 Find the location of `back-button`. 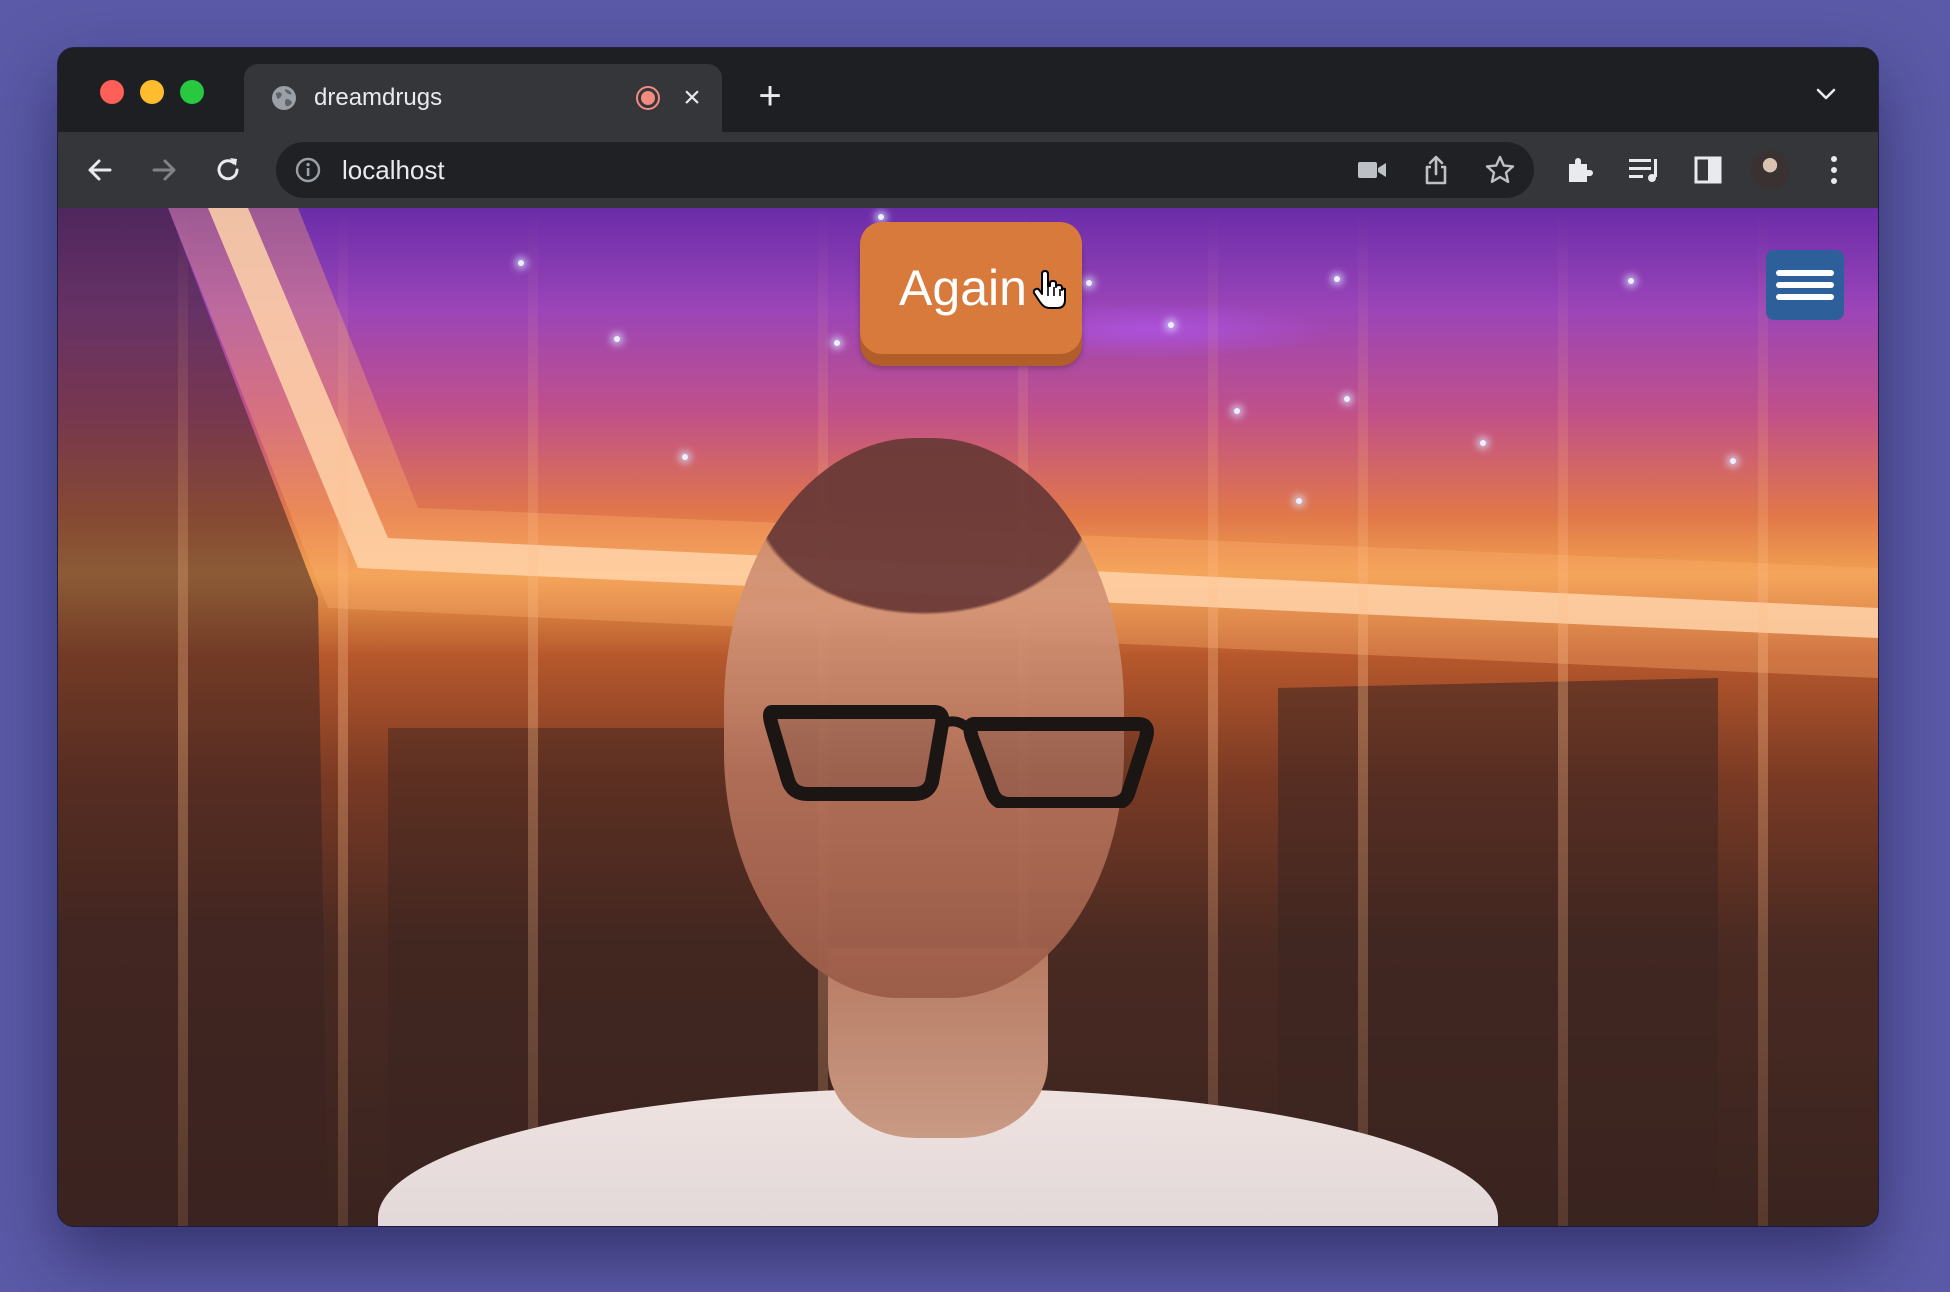

back-button is located at coordinates (100, 170).